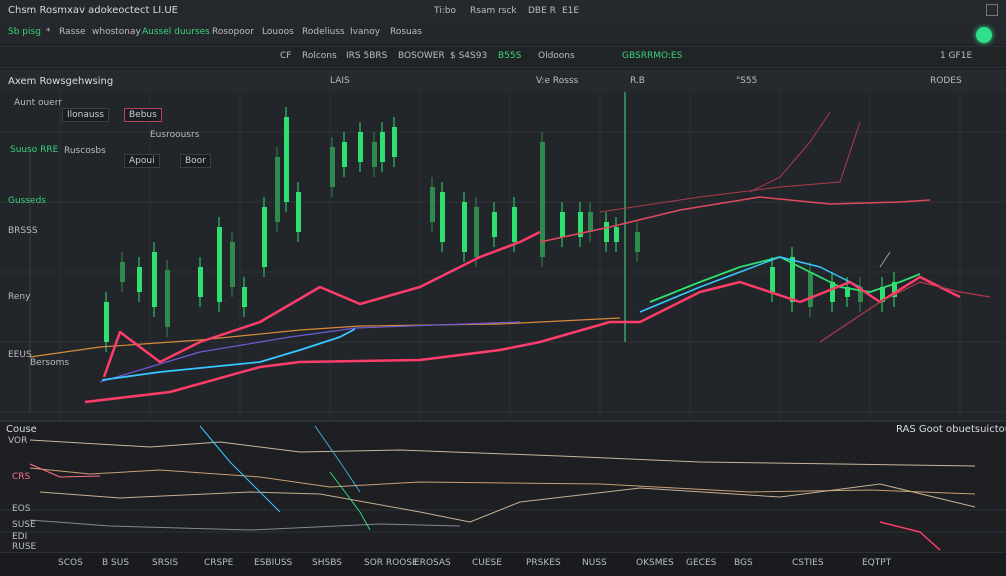 Image resolution: width=1006 pixels, height=576 pixels. Describe the element at coordinates (195, 161) in the screenshot. I see `boor-button: Boor` at that location.